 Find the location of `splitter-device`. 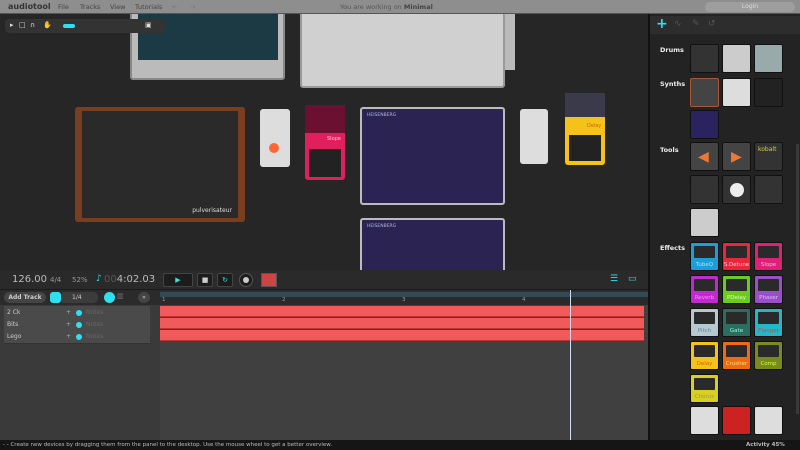

splitter-device is located at coordinates (275, 138).